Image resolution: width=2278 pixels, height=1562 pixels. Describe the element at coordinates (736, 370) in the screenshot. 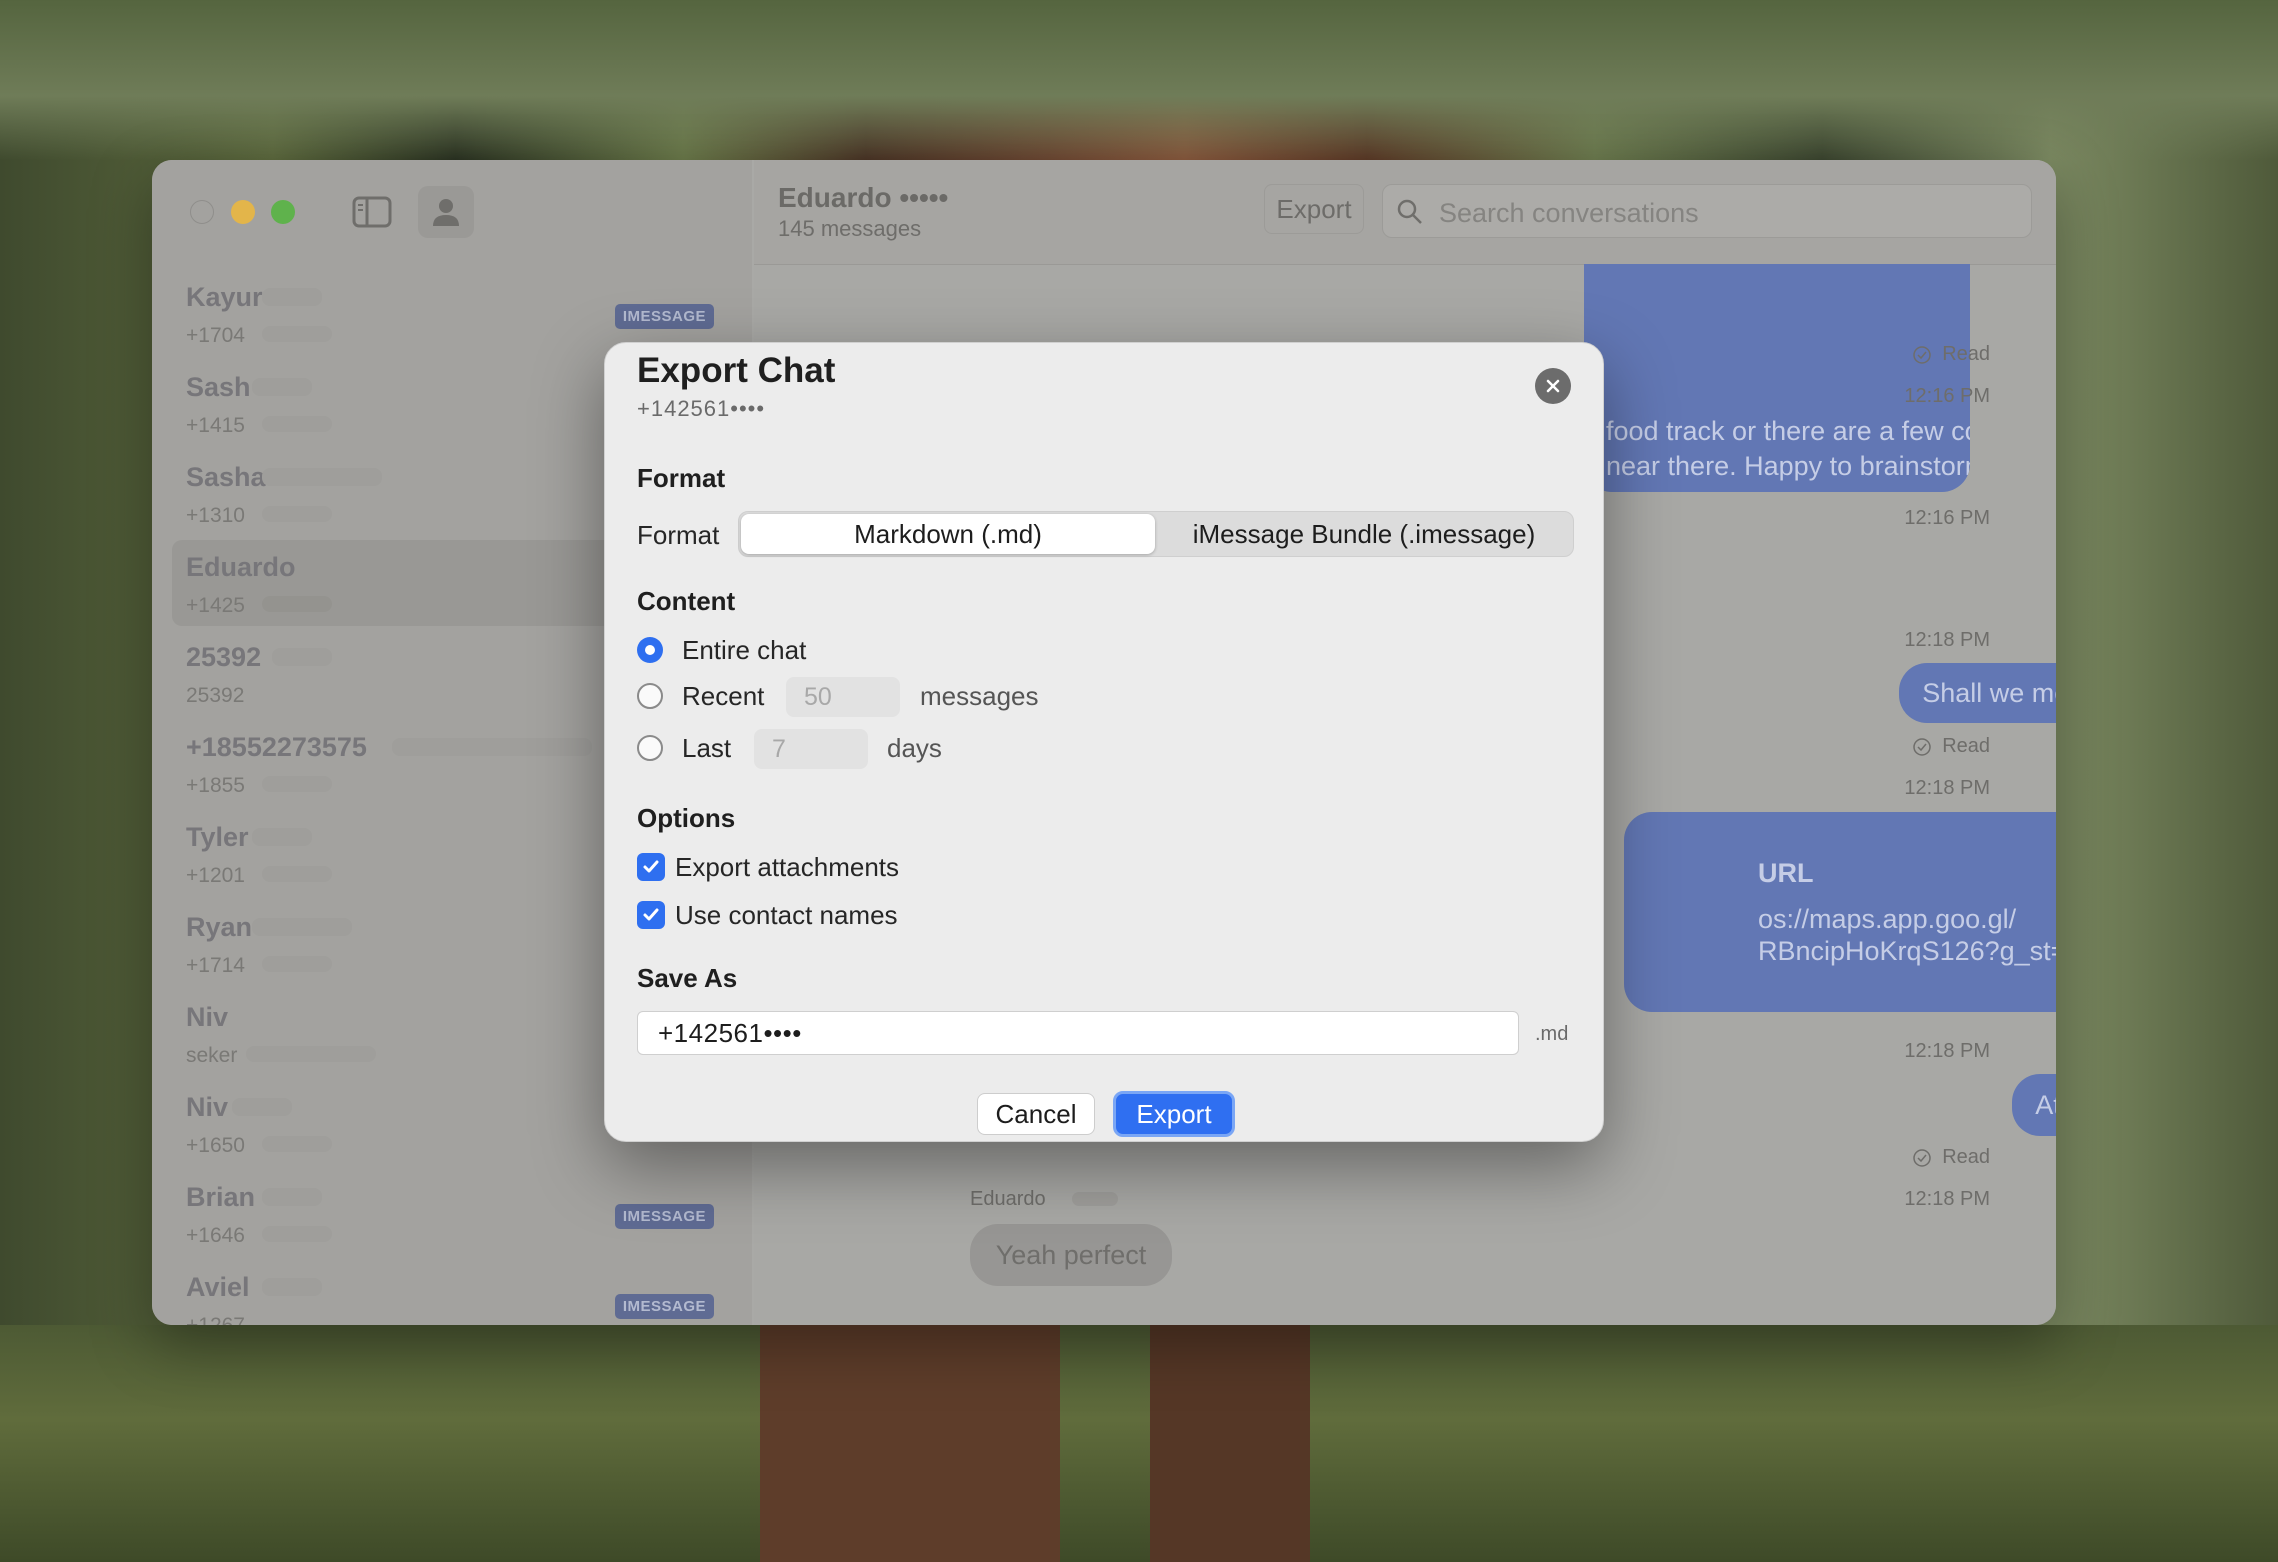

I see `dialog-title: Export Chat` at that location.